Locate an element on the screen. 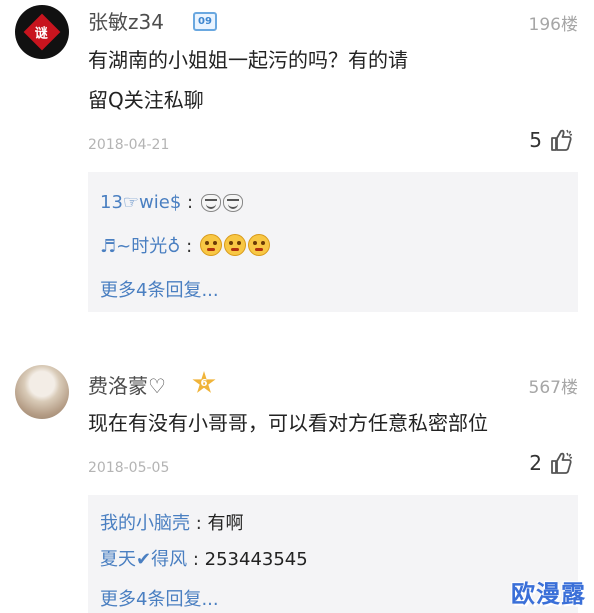  reply-username: 夏天✔得风 is located at coordinates (143, 559).